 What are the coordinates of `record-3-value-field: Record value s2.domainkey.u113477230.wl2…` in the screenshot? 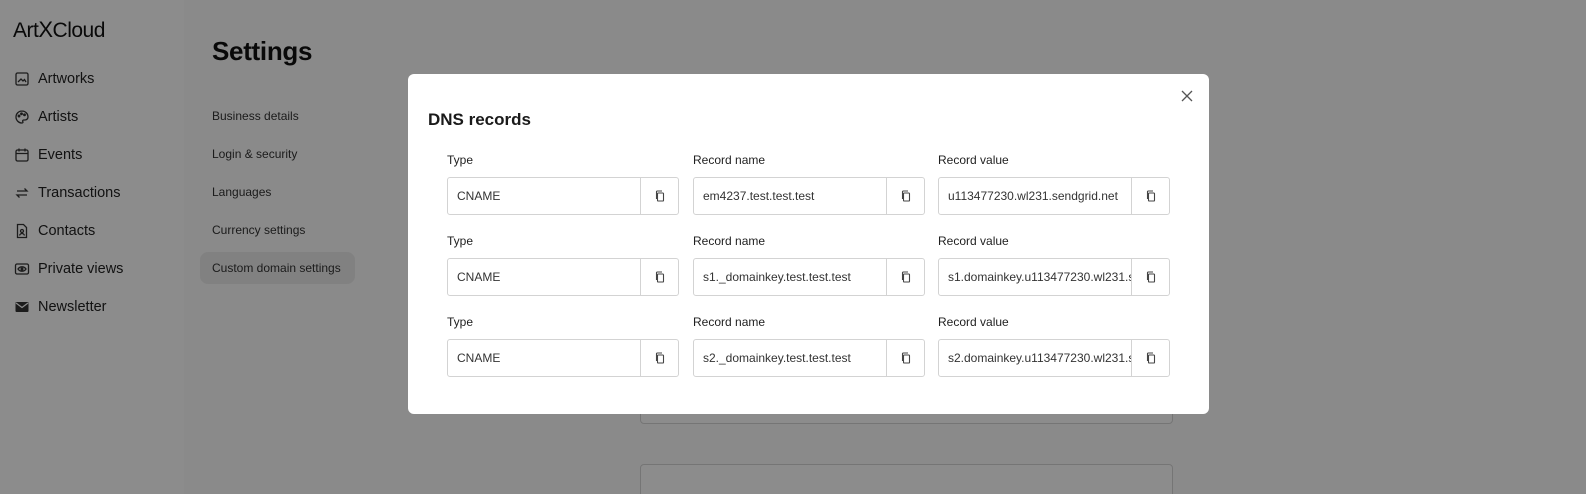 It's located at (1054, 345).